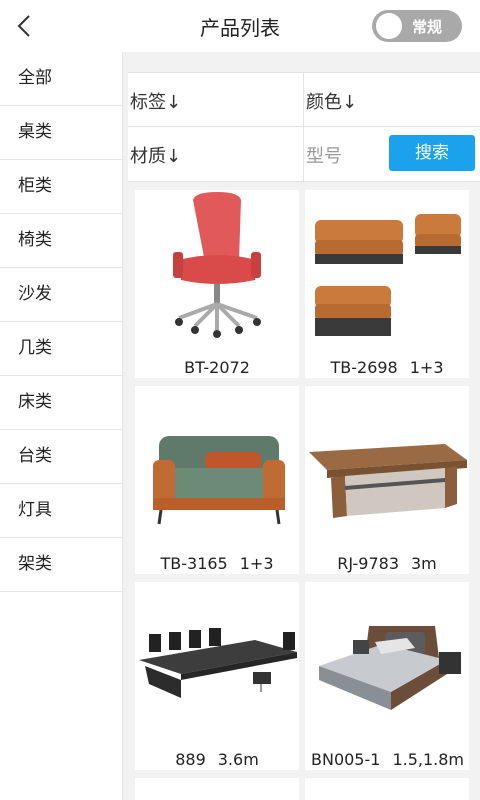  I want to click on product-card: TB-3165 1+3, so click(217, 480).